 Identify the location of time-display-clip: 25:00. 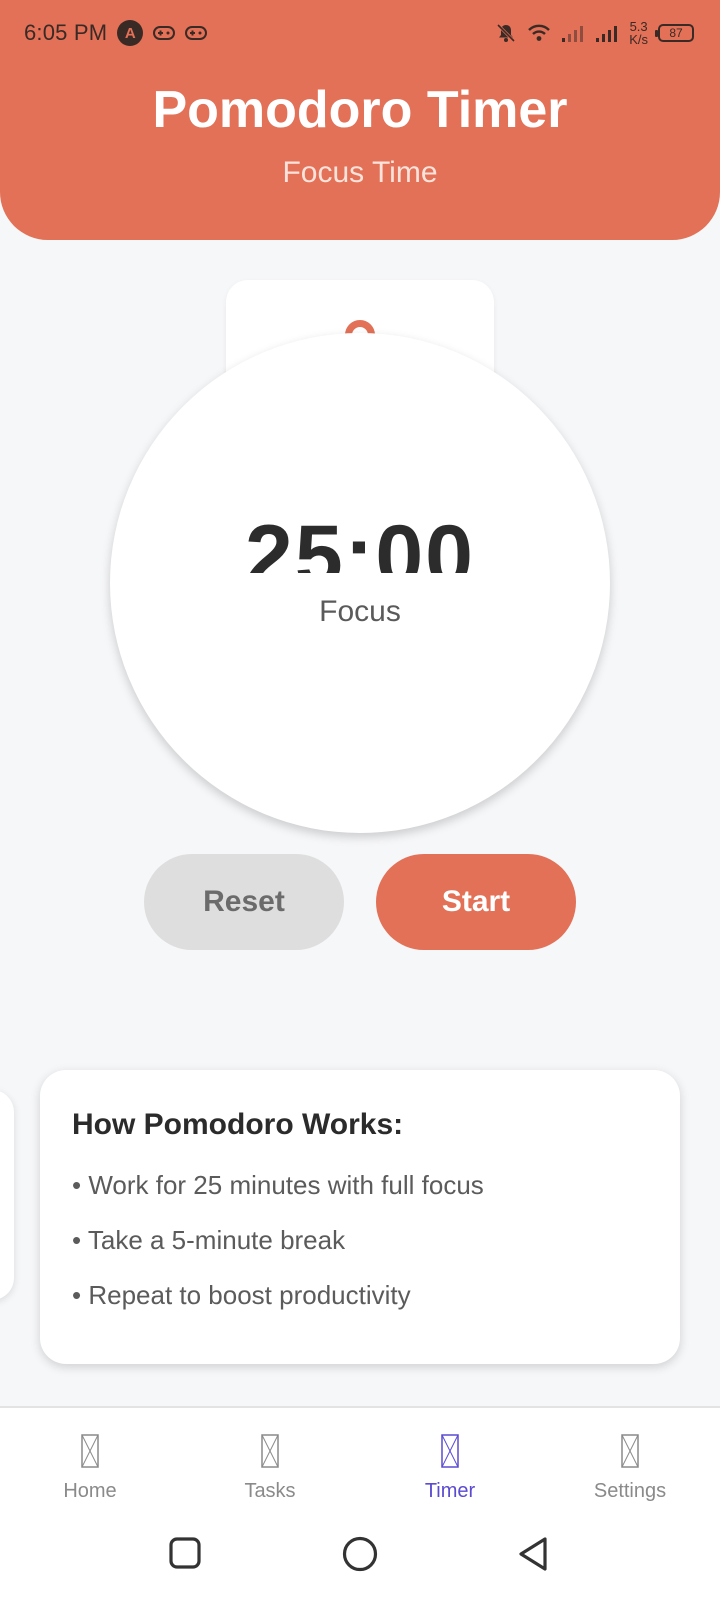
(360, 547).